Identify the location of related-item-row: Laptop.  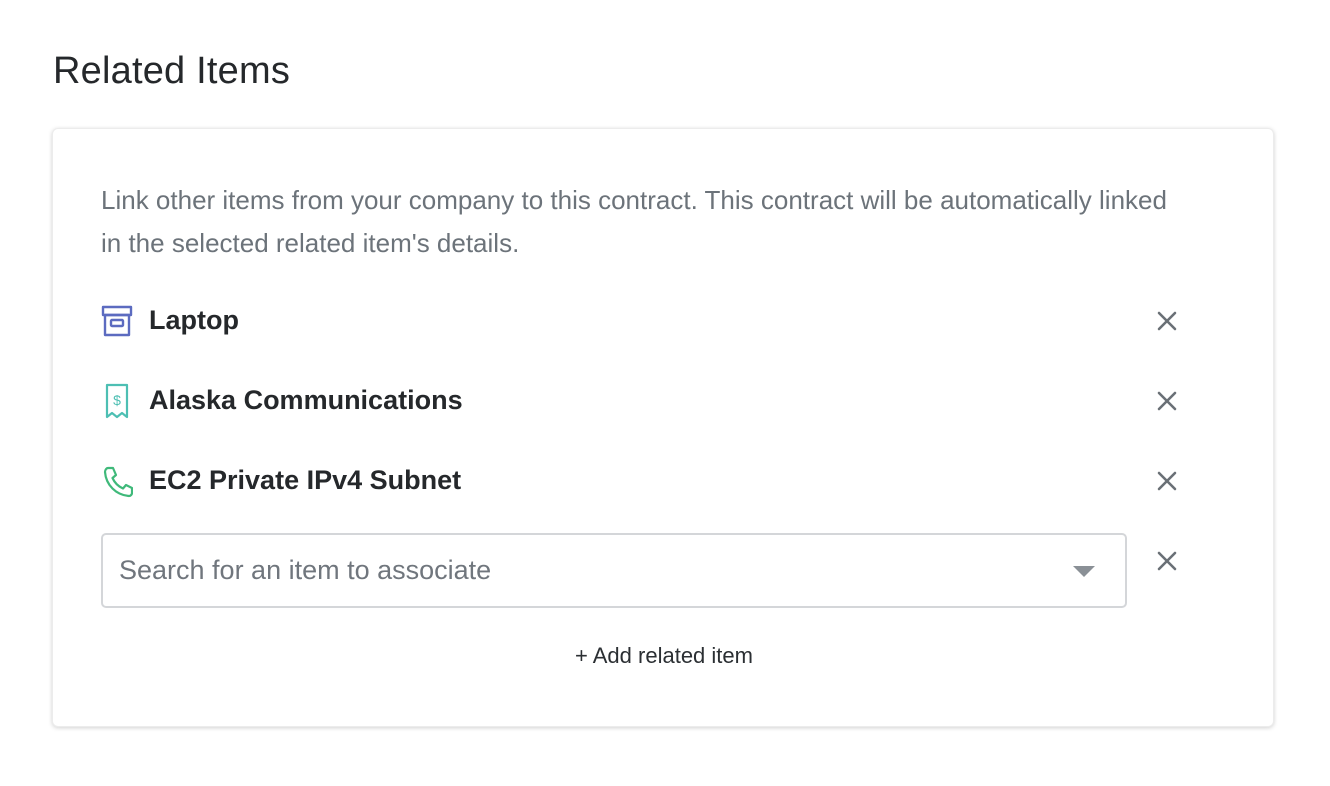
(646, 321).